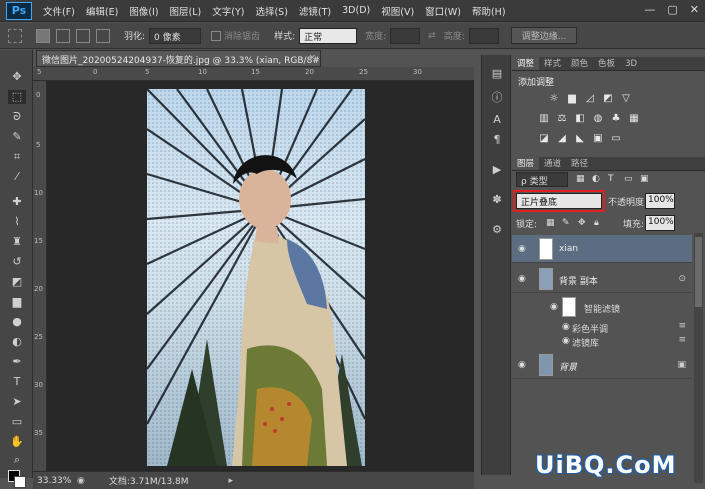 The height and width of the screenshot is (489, 705). I want to click on brush-presets-icon: ✽, so click(497, 200).